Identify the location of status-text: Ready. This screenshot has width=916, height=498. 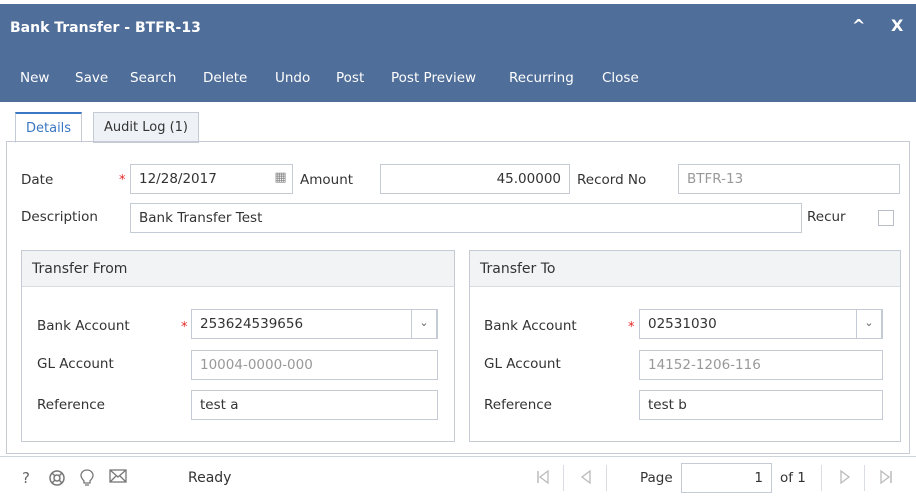
(210, 478).